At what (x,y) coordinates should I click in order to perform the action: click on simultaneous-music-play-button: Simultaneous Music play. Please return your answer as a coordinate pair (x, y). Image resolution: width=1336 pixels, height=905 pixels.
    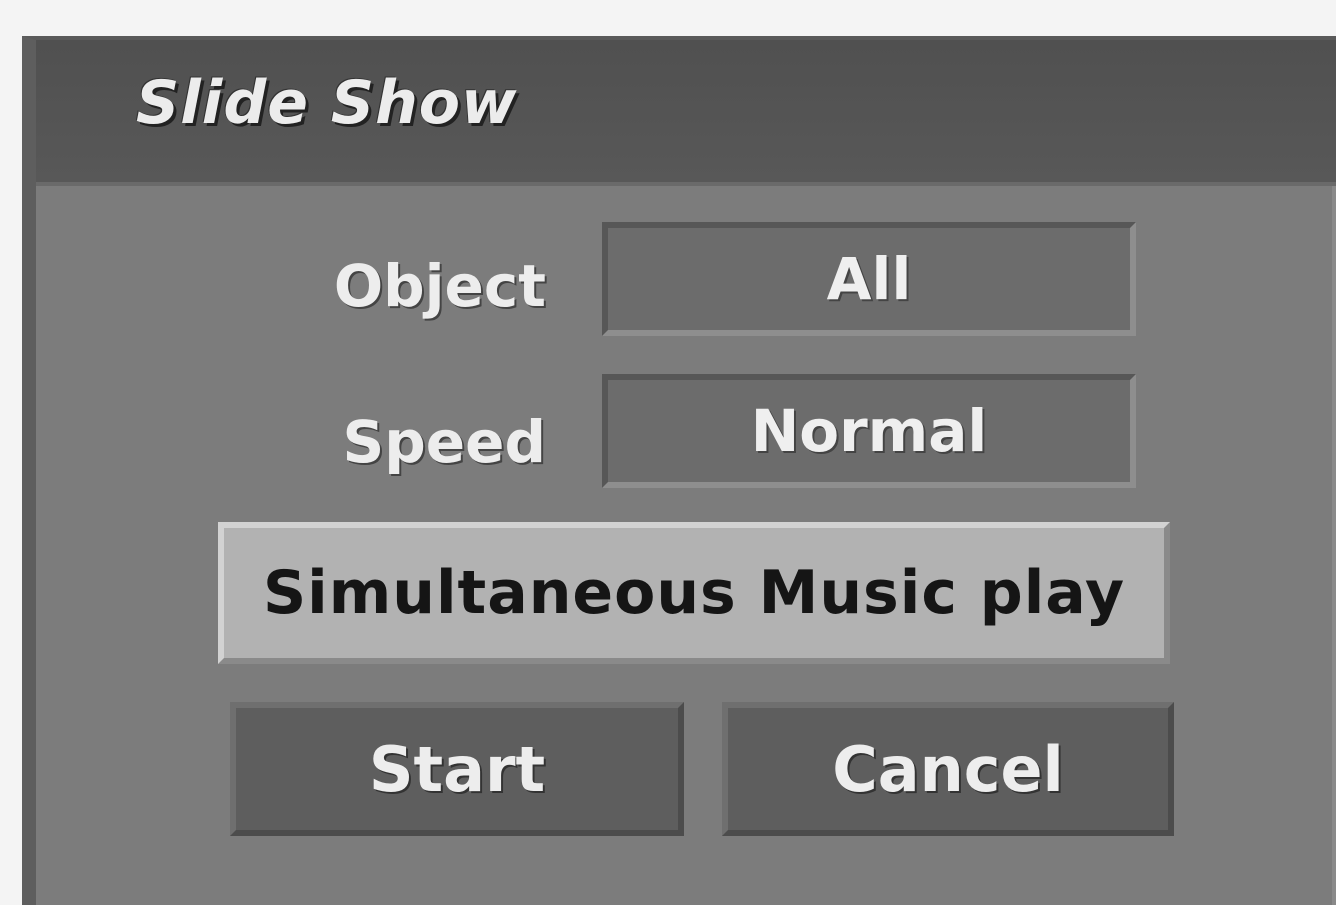
    Looking at the image, I should click on (694, 593).